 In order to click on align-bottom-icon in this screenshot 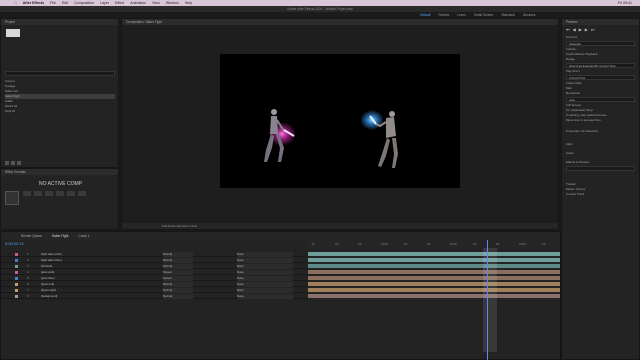, I will do `click(82, 193)`.